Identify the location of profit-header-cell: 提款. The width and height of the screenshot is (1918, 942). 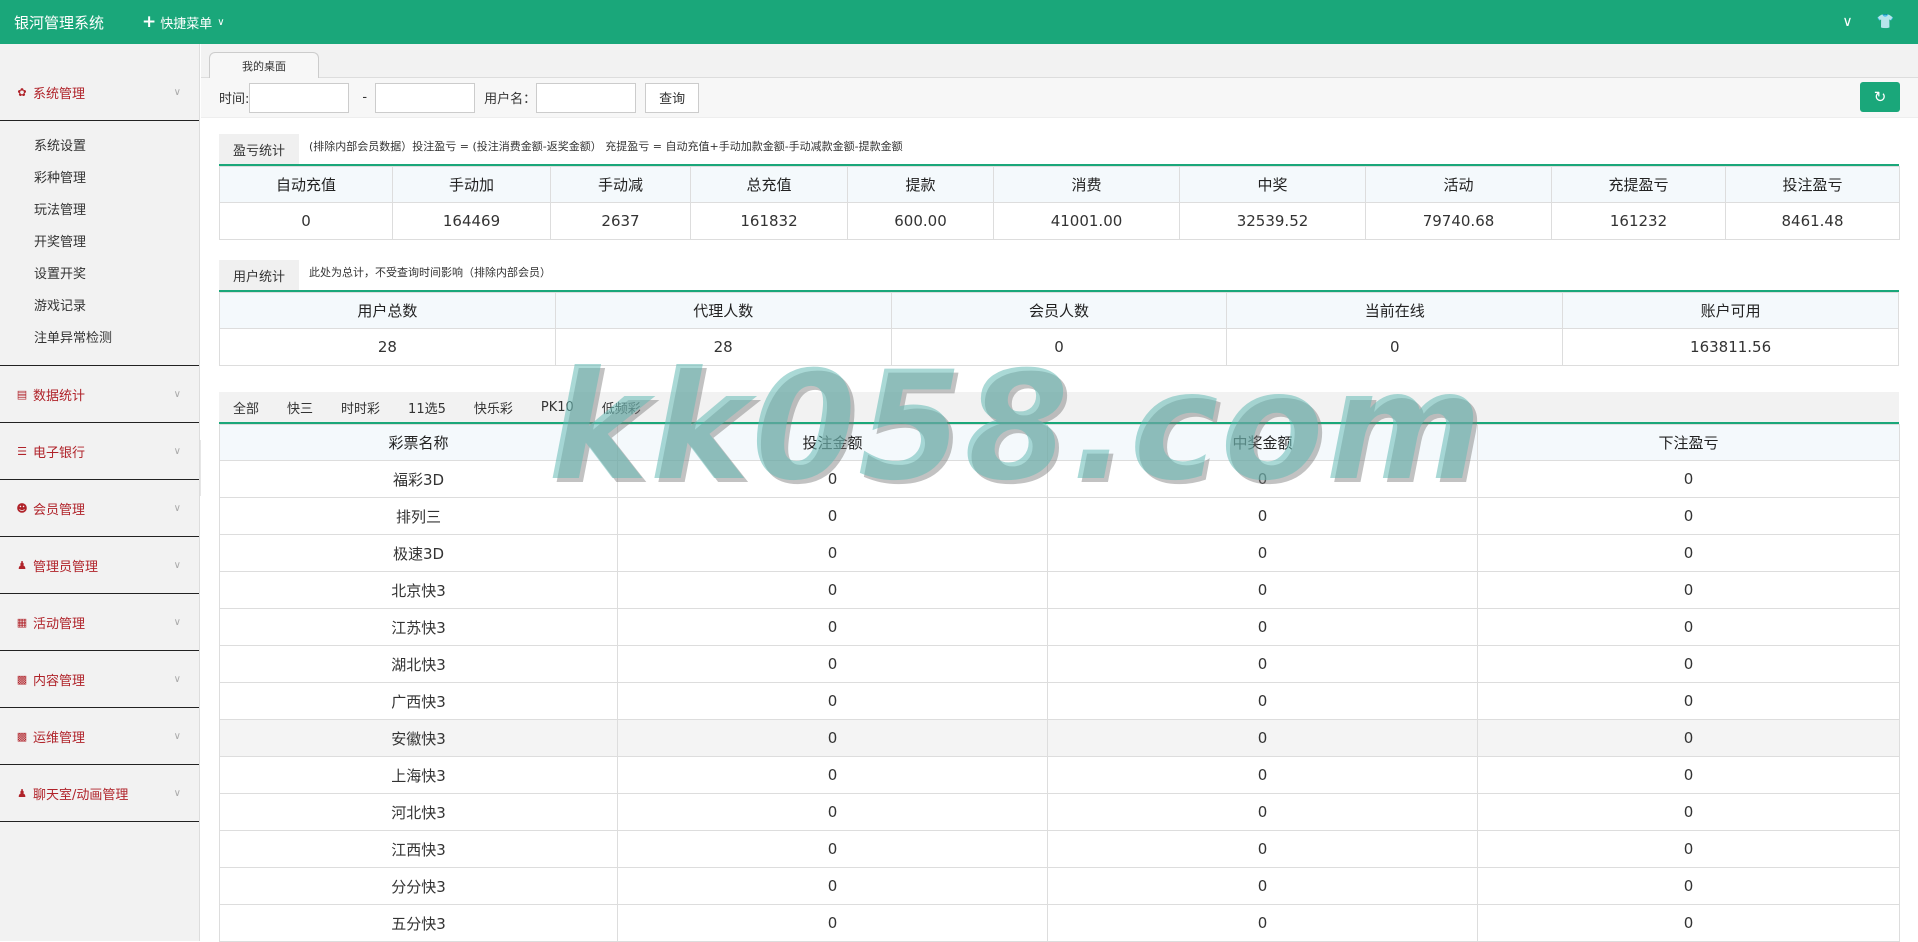
(920, 184).